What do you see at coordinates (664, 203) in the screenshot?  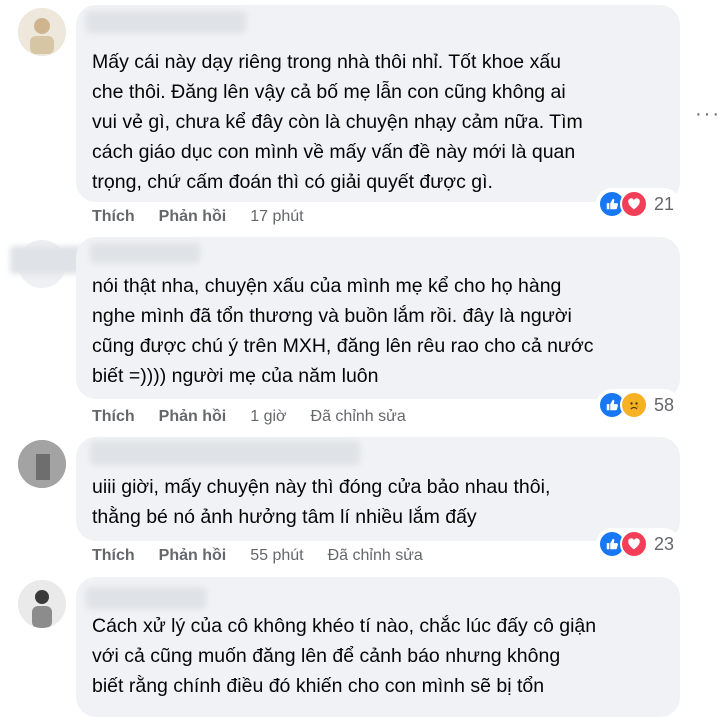 I see `reaction-count: 21` at bounding box center [664, 203].